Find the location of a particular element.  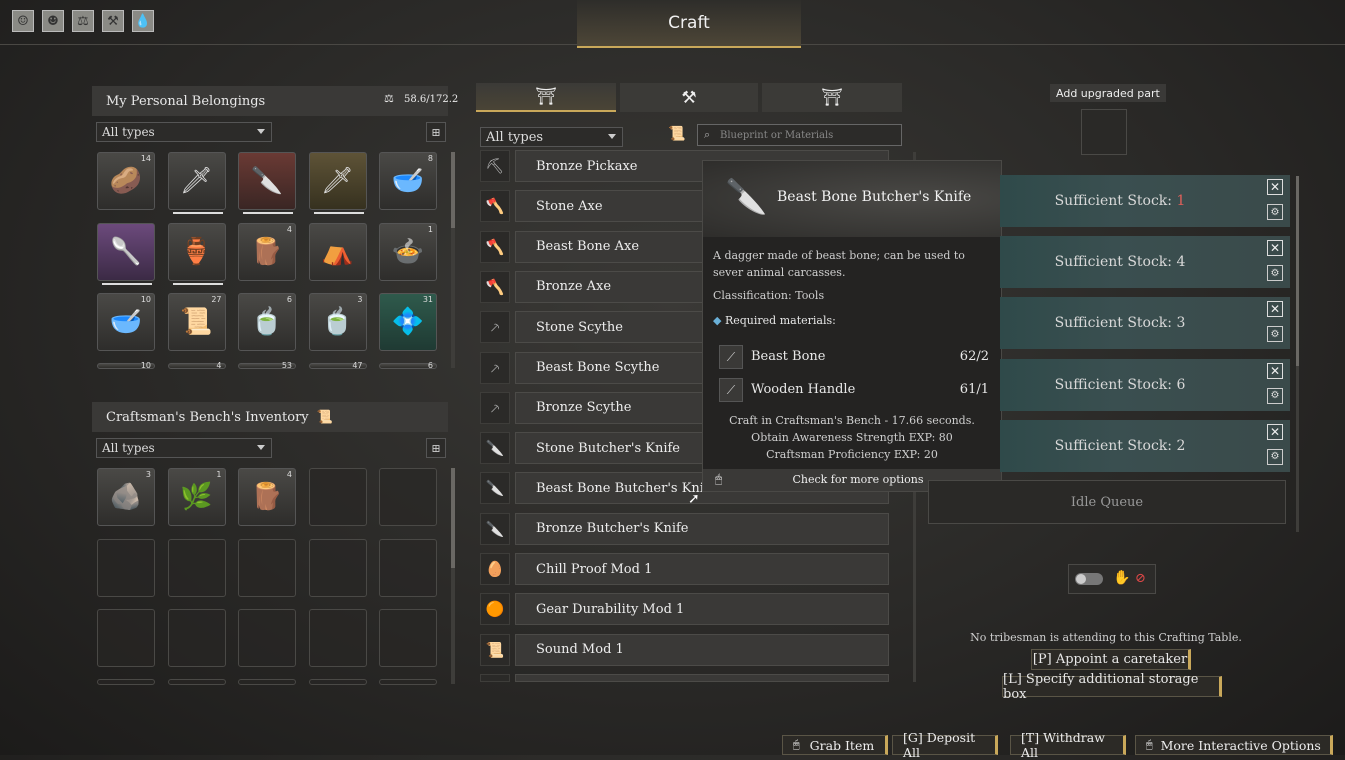

recipe-item: Chill Proof Mod 1 is located at coordinates (702, 569).